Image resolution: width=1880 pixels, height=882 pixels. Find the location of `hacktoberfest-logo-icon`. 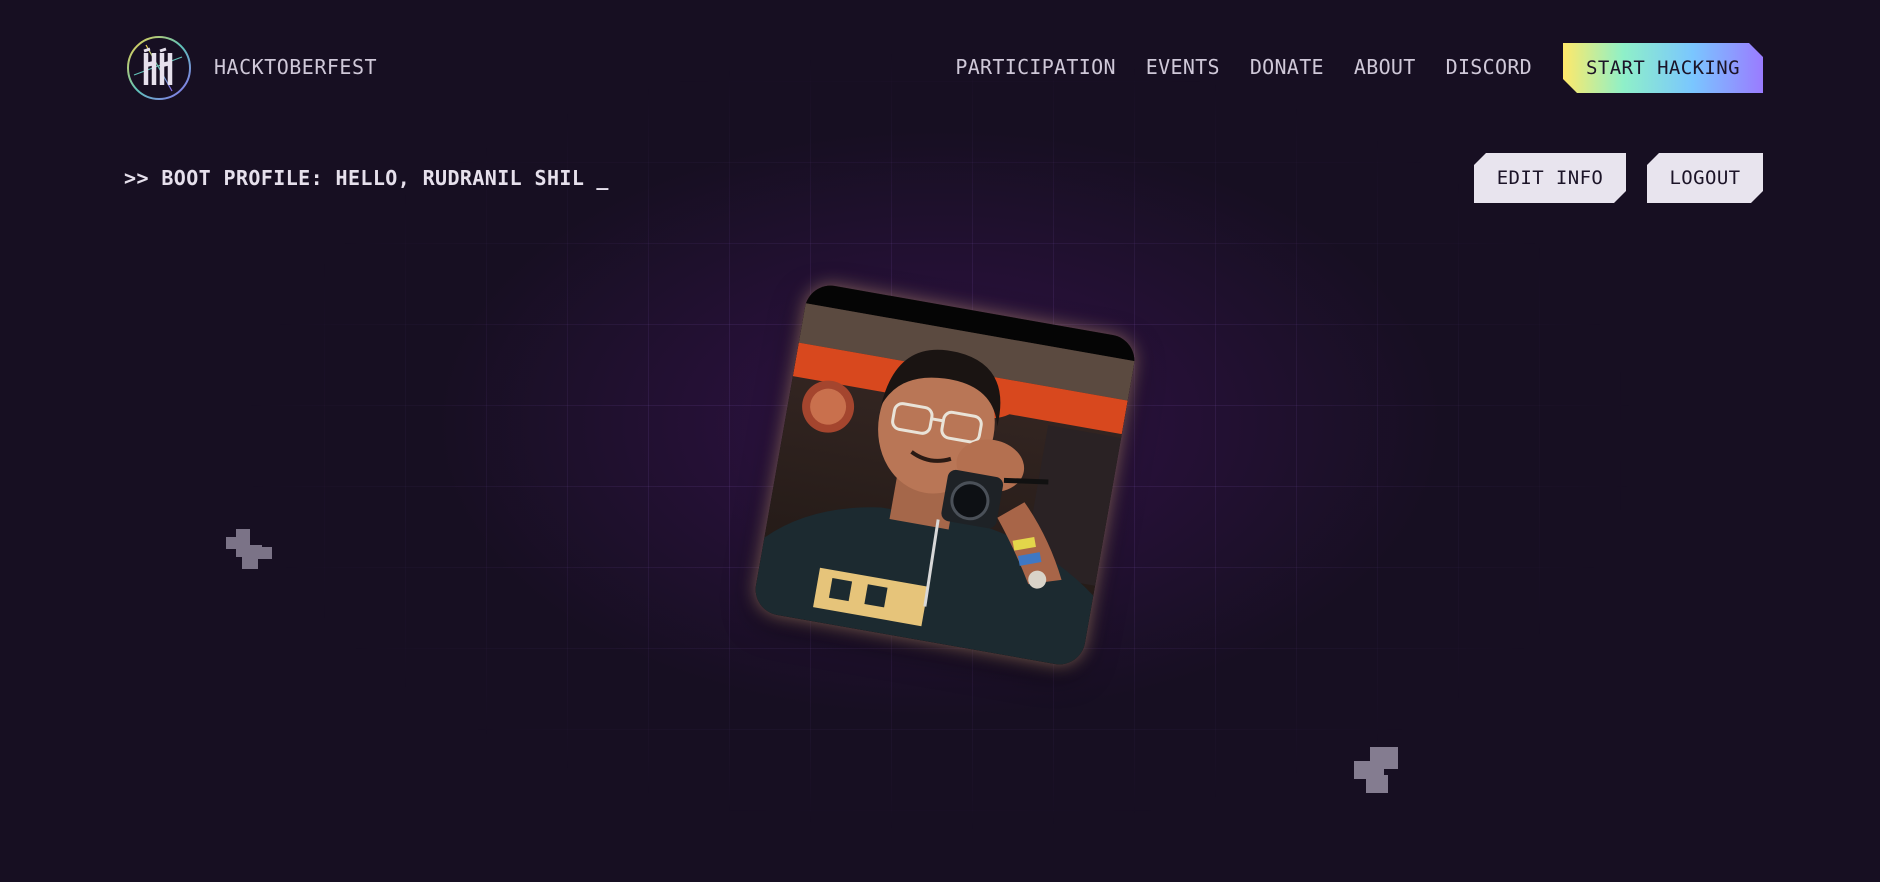

hacktoberfest-logo-icon is located at coordinates (159, 68).